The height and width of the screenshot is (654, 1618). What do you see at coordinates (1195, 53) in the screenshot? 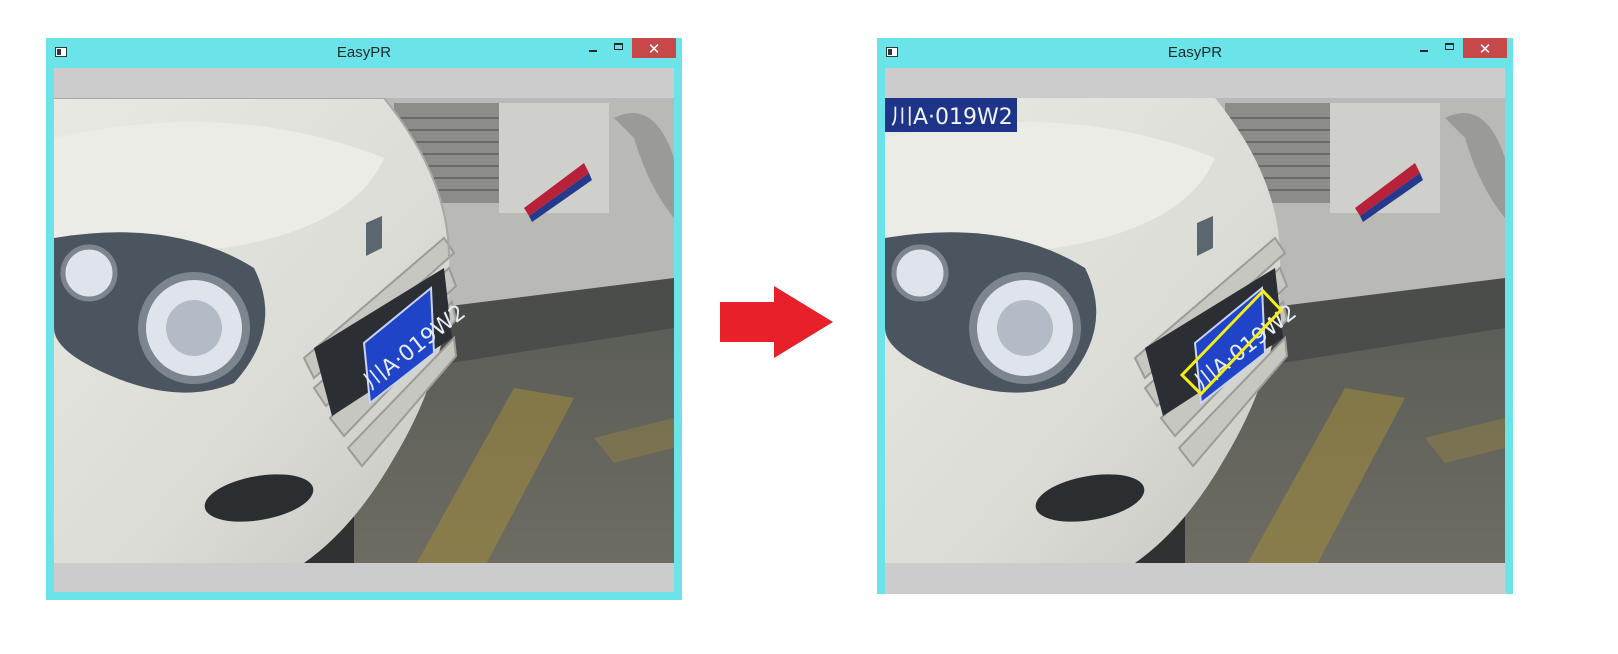
I see `right-window-titlebar: EasyPR ✕` at bounding box center [1195, 53].